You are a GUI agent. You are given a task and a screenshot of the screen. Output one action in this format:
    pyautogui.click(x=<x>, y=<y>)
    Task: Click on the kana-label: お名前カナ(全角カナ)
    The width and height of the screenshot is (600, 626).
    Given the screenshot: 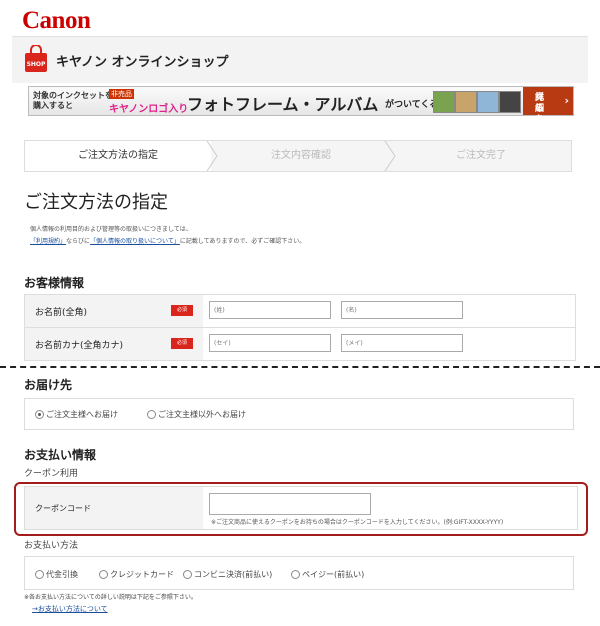 What is the action you would take?
    pyautogui.click(x=79, y=346)
    